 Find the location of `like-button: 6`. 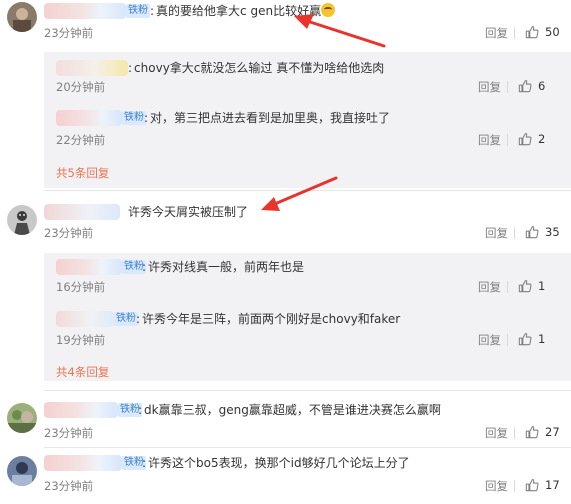

like-button: 6 is located at coordinates (531, 86).